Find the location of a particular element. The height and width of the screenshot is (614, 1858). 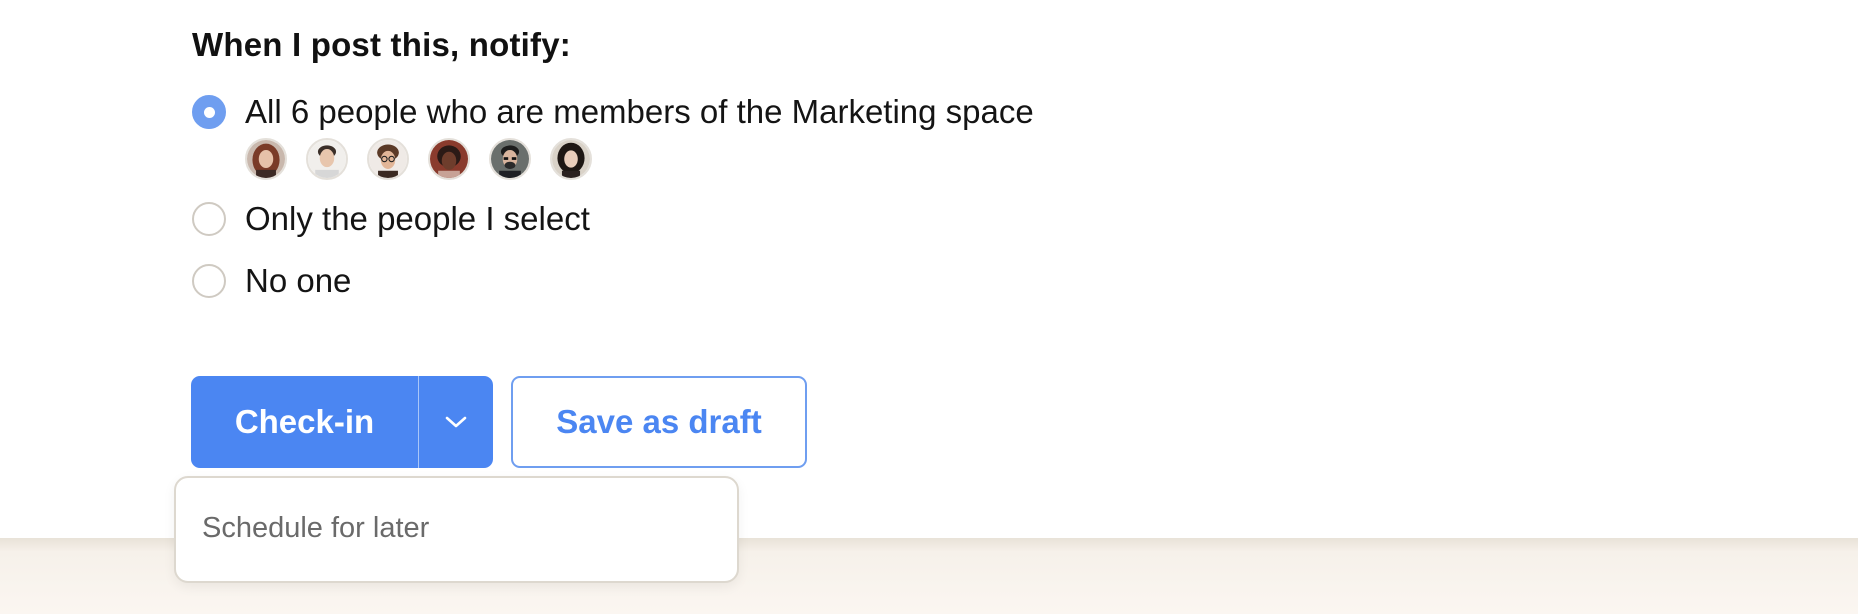

avatar-woman-red-hair-icon is located at coordinates (266, 159).